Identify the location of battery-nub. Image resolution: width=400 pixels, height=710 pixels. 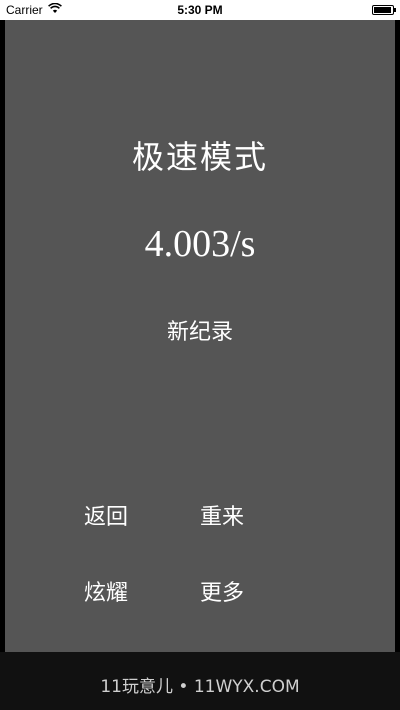
(395, 10).